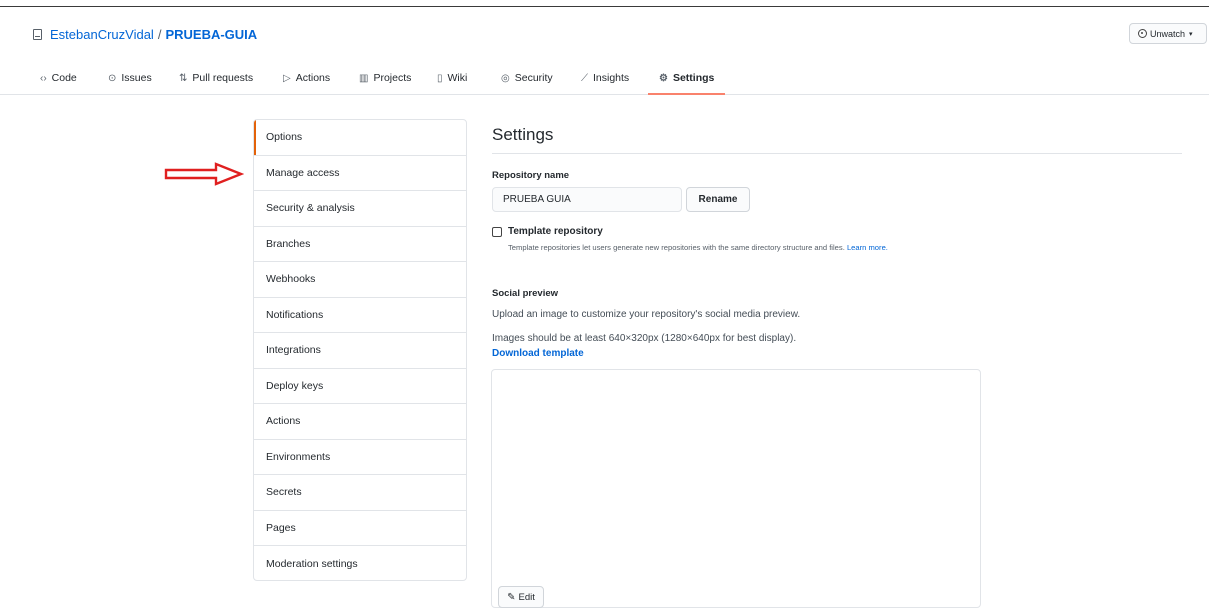 The height and width of the screenshot is (608, 1209). I want to click on page-title: Settings, so click(523, 134).